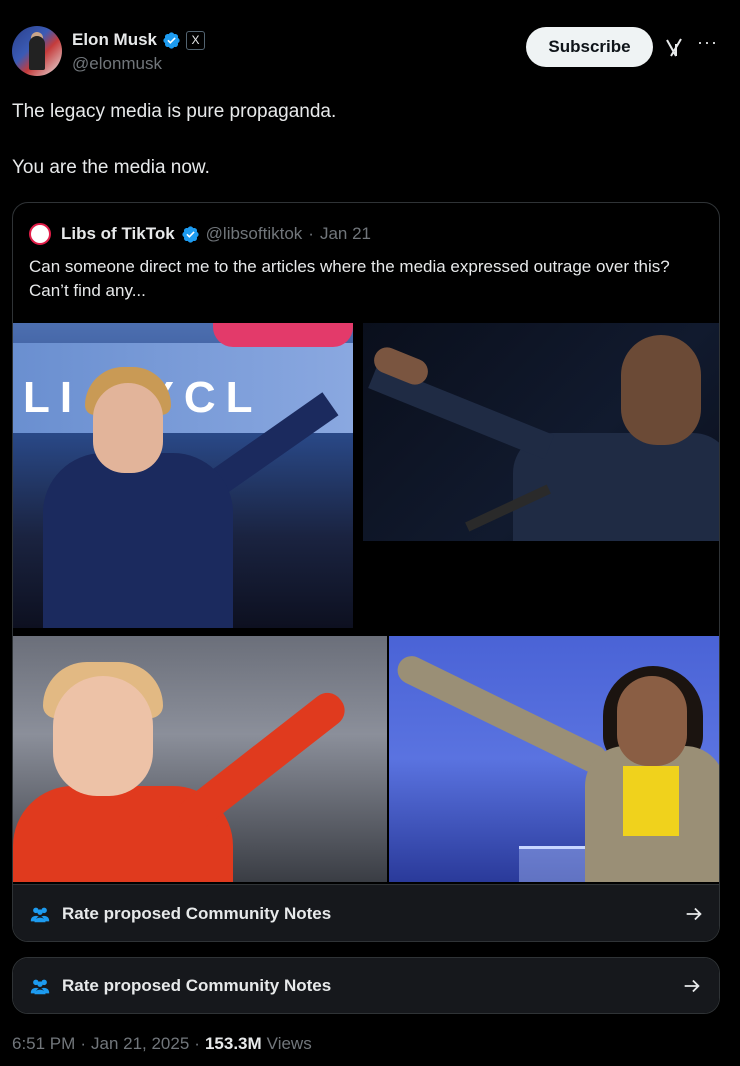  Describe the element at coordinates (589, 47) in the screenshot. I see `subscribe-button: Subscribe` at that location.